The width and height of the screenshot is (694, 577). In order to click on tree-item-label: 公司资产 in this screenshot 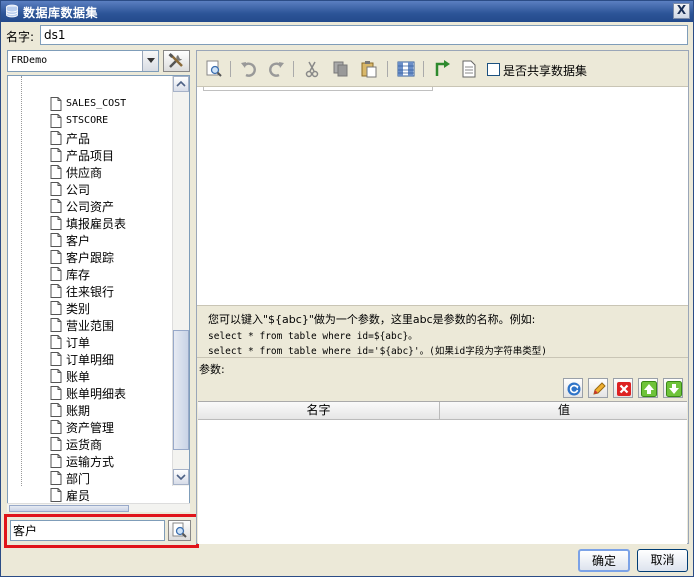, I will do `click(90, 207)`.